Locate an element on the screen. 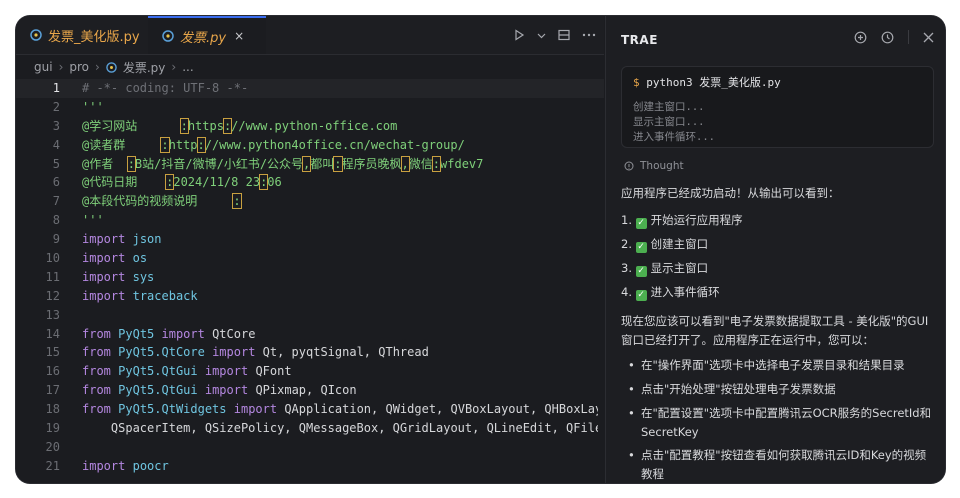 The width and height of the screenshot is (960, 498). line-number: 10 is located at coordinates (52, 258).